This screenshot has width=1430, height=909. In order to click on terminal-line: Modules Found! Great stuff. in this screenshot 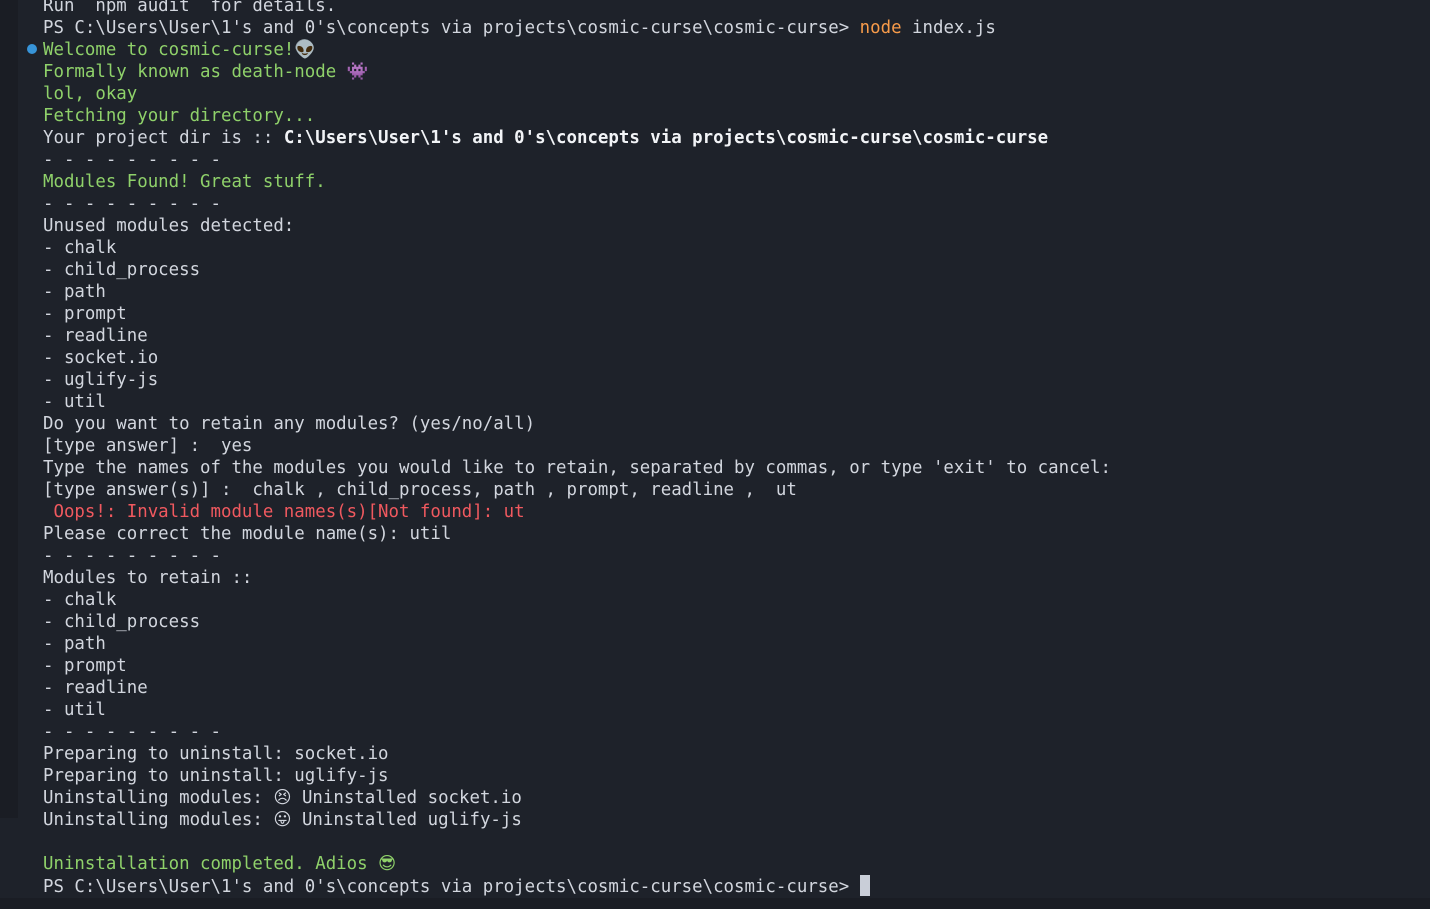, I will do `click(184, 182)`.